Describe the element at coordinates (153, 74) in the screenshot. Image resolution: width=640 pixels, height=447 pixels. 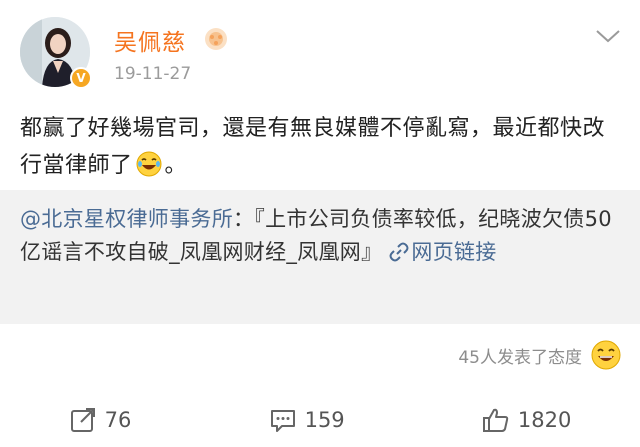
I see `post-timestamp: 19-11-27` at that location.